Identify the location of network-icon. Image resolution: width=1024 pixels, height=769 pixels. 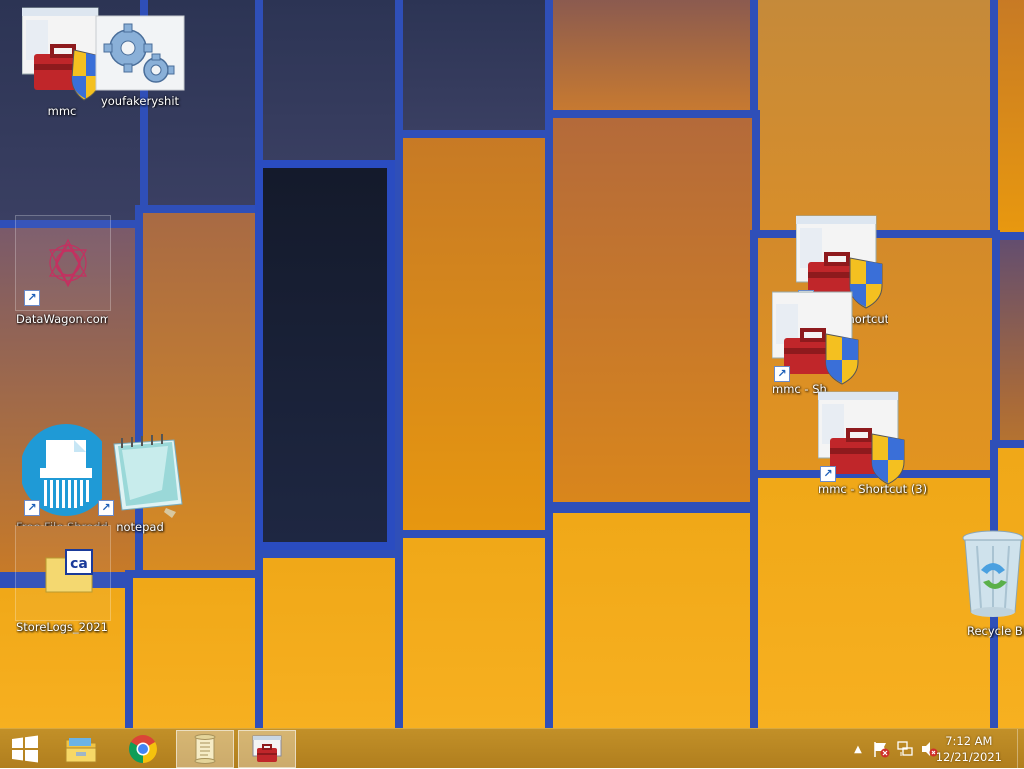
(905, 749).